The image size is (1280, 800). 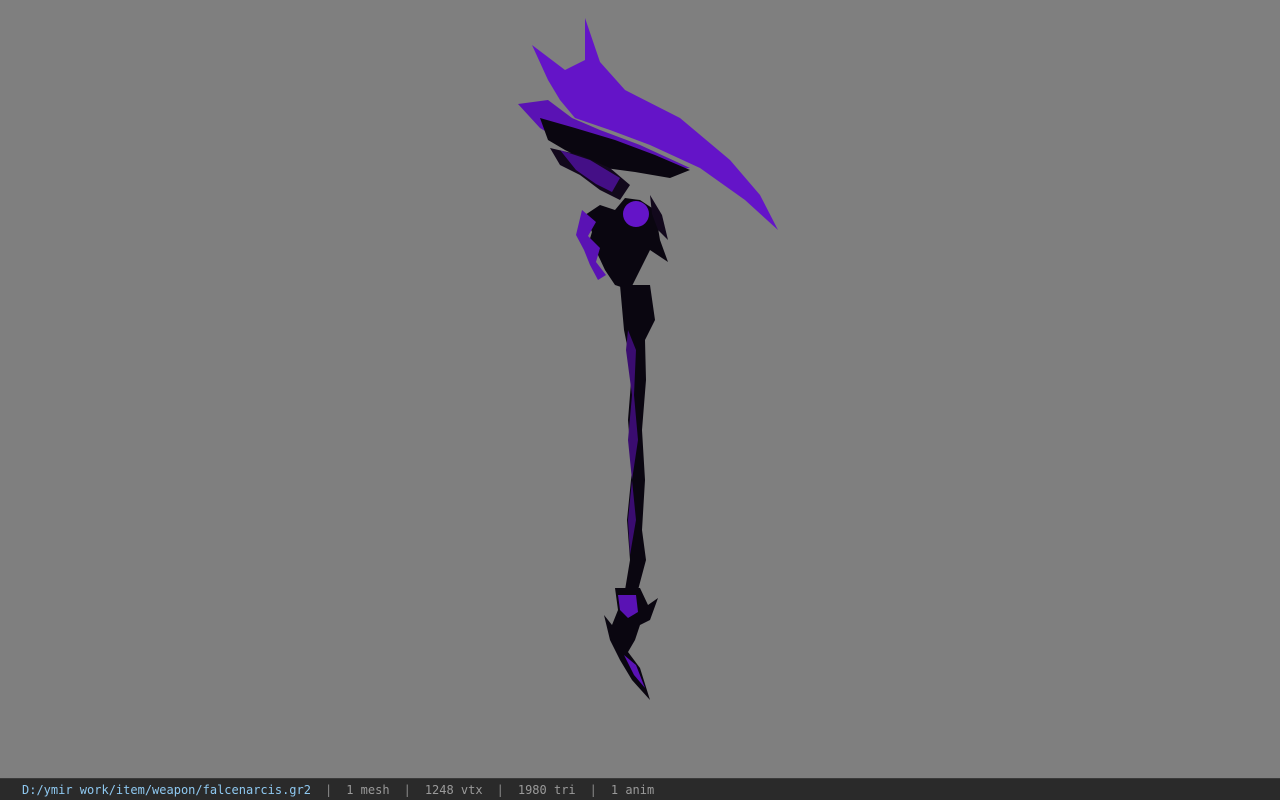 What do you see at coordinates (636, 214) in the screenshot?
I see `scythe-orb` at bounding box center [636, 214].